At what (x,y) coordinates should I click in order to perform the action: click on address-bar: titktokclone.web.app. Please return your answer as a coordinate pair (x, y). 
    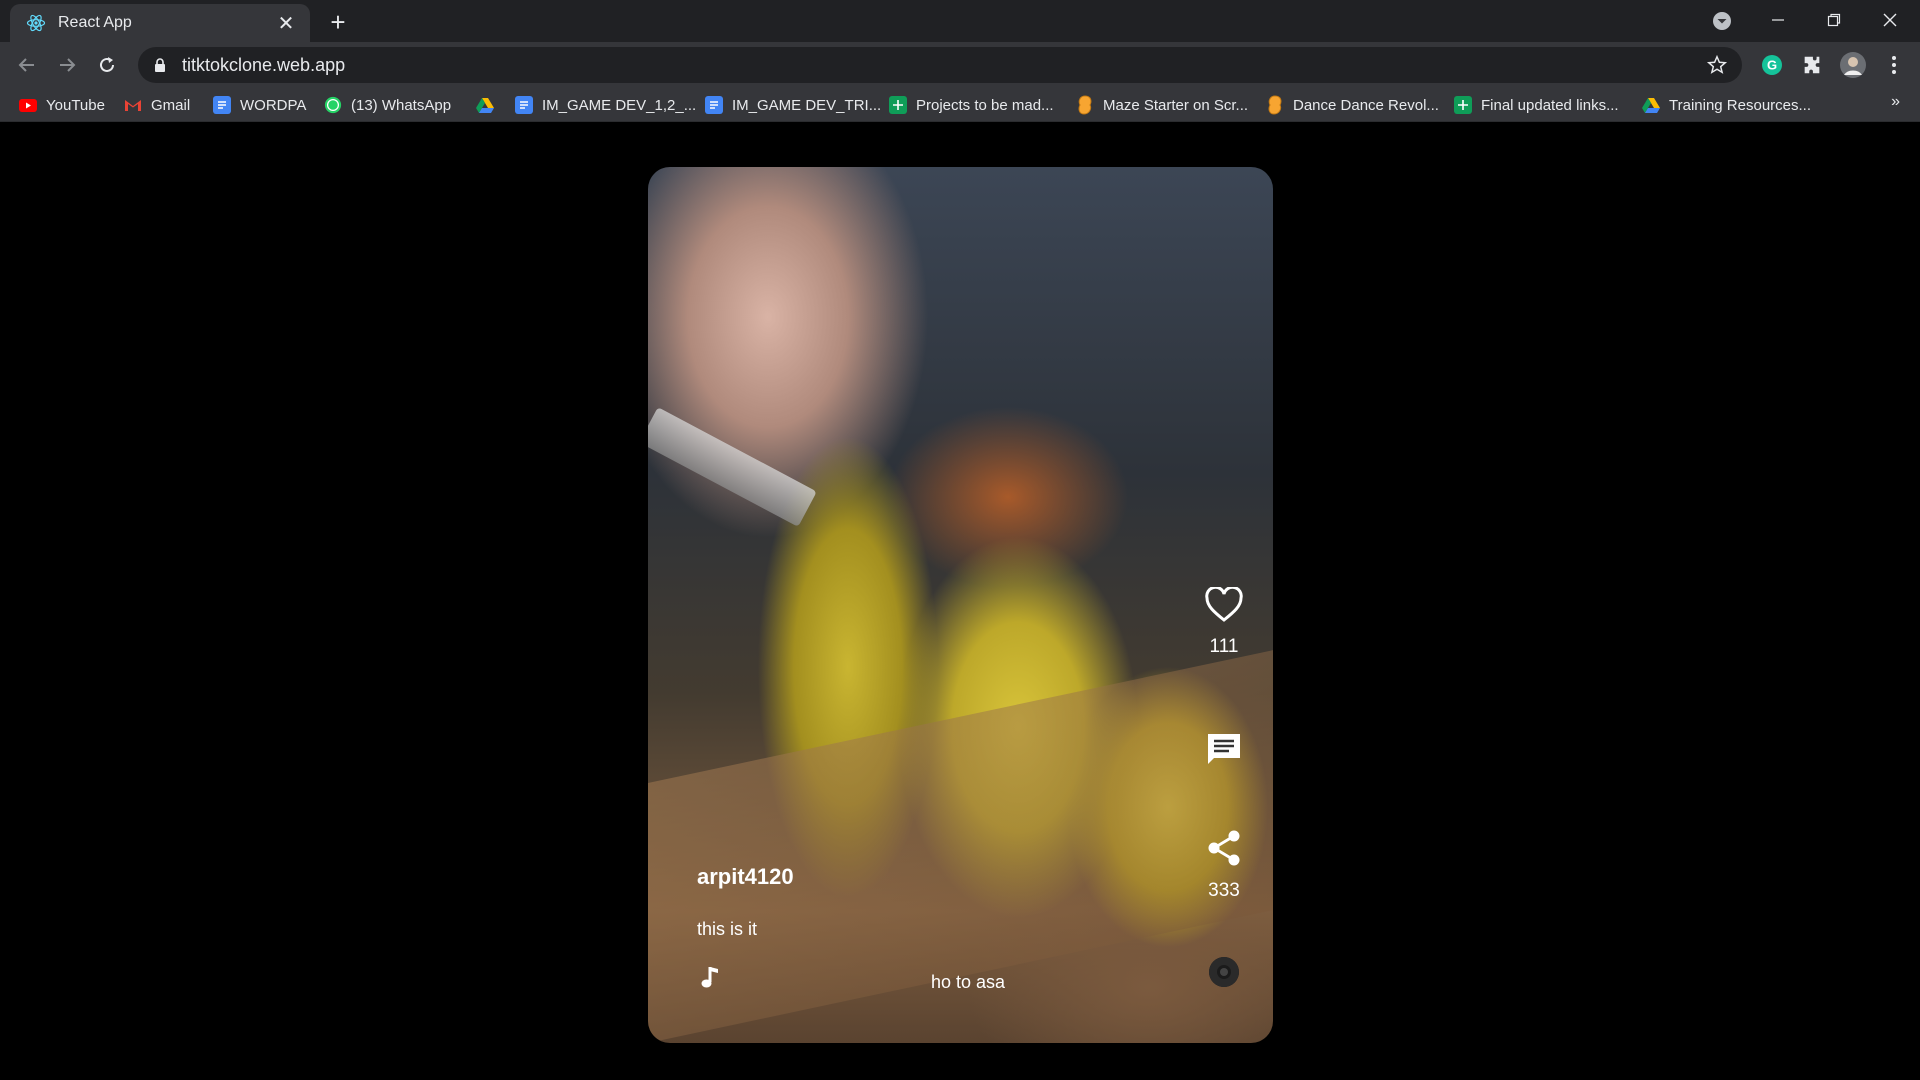
    Looking at the image, I should click on (940, 65).